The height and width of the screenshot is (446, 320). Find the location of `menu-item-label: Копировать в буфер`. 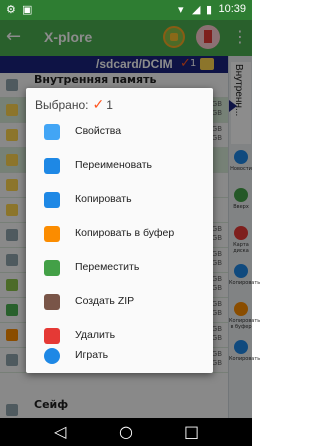

menu-item-label: Копировать в буфер is located at coordinates (125, 233).